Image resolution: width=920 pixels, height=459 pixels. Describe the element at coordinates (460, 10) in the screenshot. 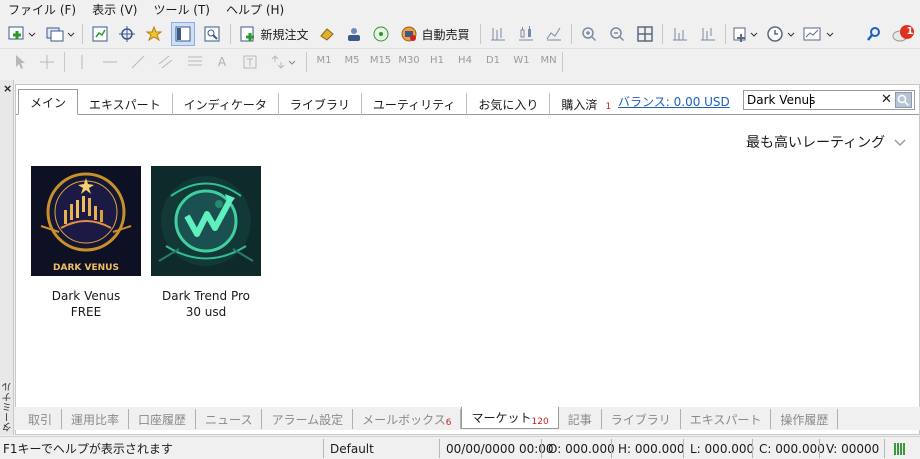

I see `menu-bar: ファイル (F) 表示 (V) ツール (T) ヘルプ (H)` at that location.